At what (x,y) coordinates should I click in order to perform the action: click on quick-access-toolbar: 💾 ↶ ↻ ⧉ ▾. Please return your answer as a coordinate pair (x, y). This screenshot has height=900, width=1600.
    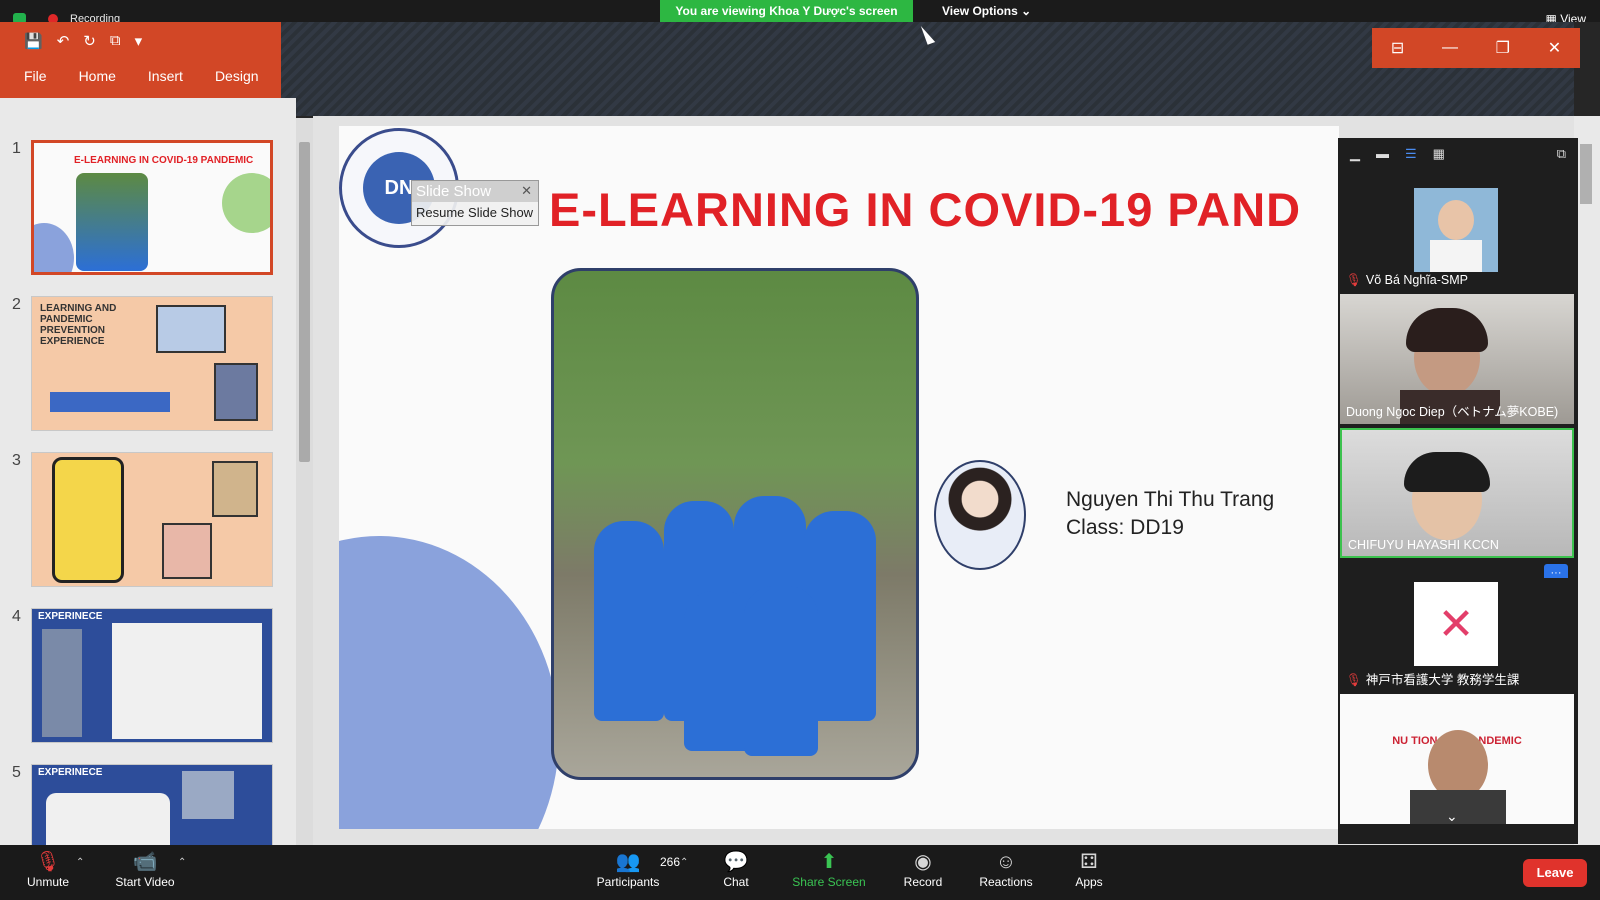
    Looking at the image, I should click on (83, 41).